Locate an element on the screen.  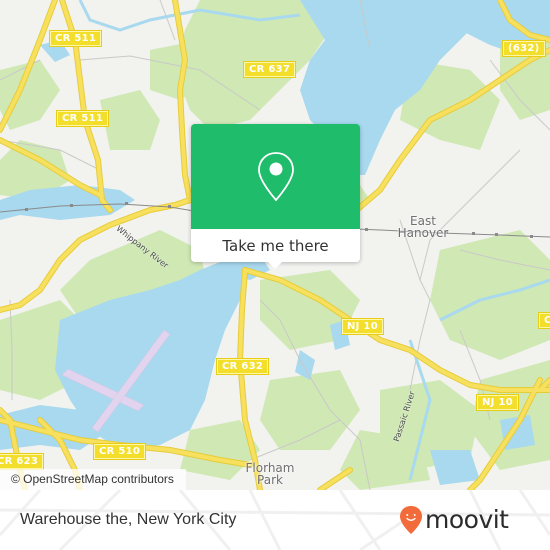
place-label-line: Hanover is located at coordinates (423, 233).